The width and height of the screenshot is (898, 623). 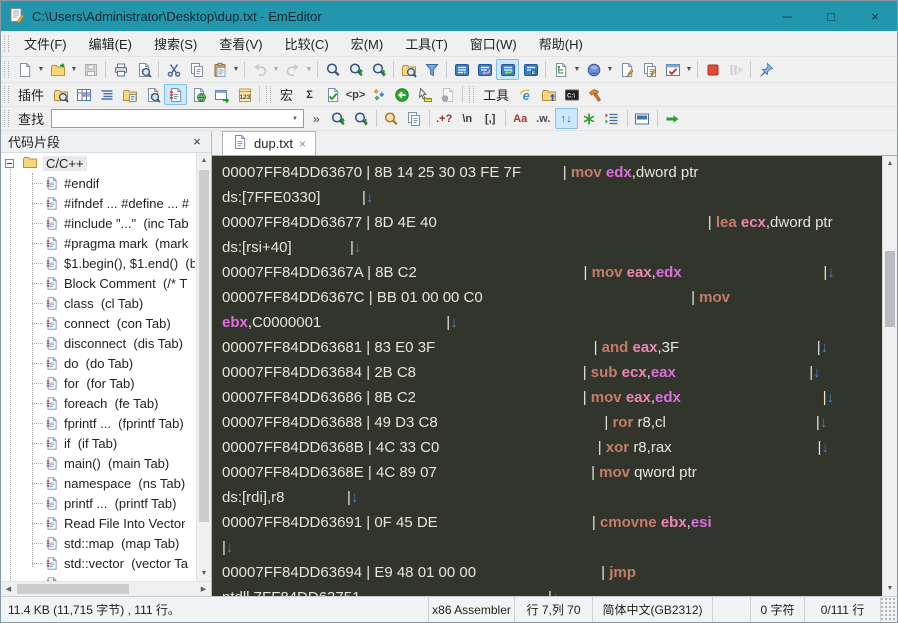 I want to click on tree-item-2: #include "..." (inc Tab, so click(x=106, y=223).